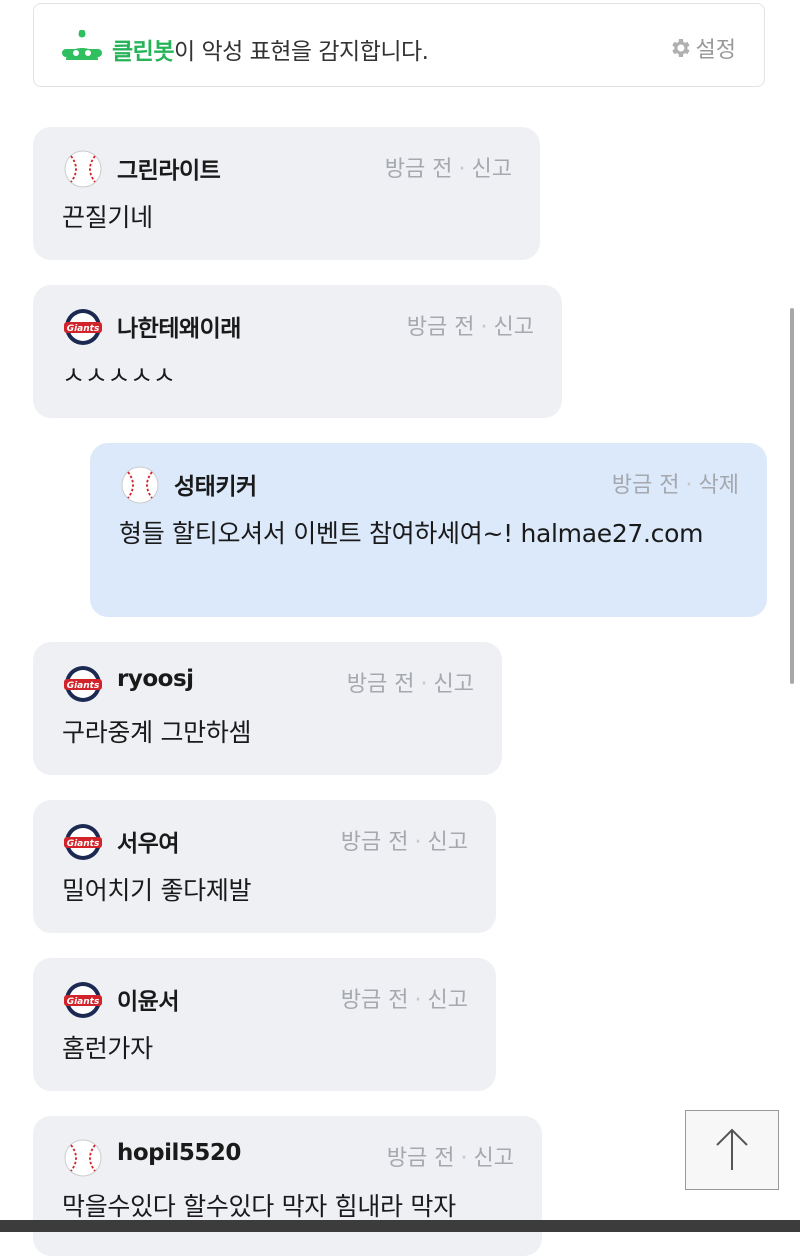 This screenshot has width=800, height=1256. What do you see at coordinates (157, 890) in the screenshot?
I see `comment-text: 밀어치기 좋다제발` at bounding box center [157, 890].